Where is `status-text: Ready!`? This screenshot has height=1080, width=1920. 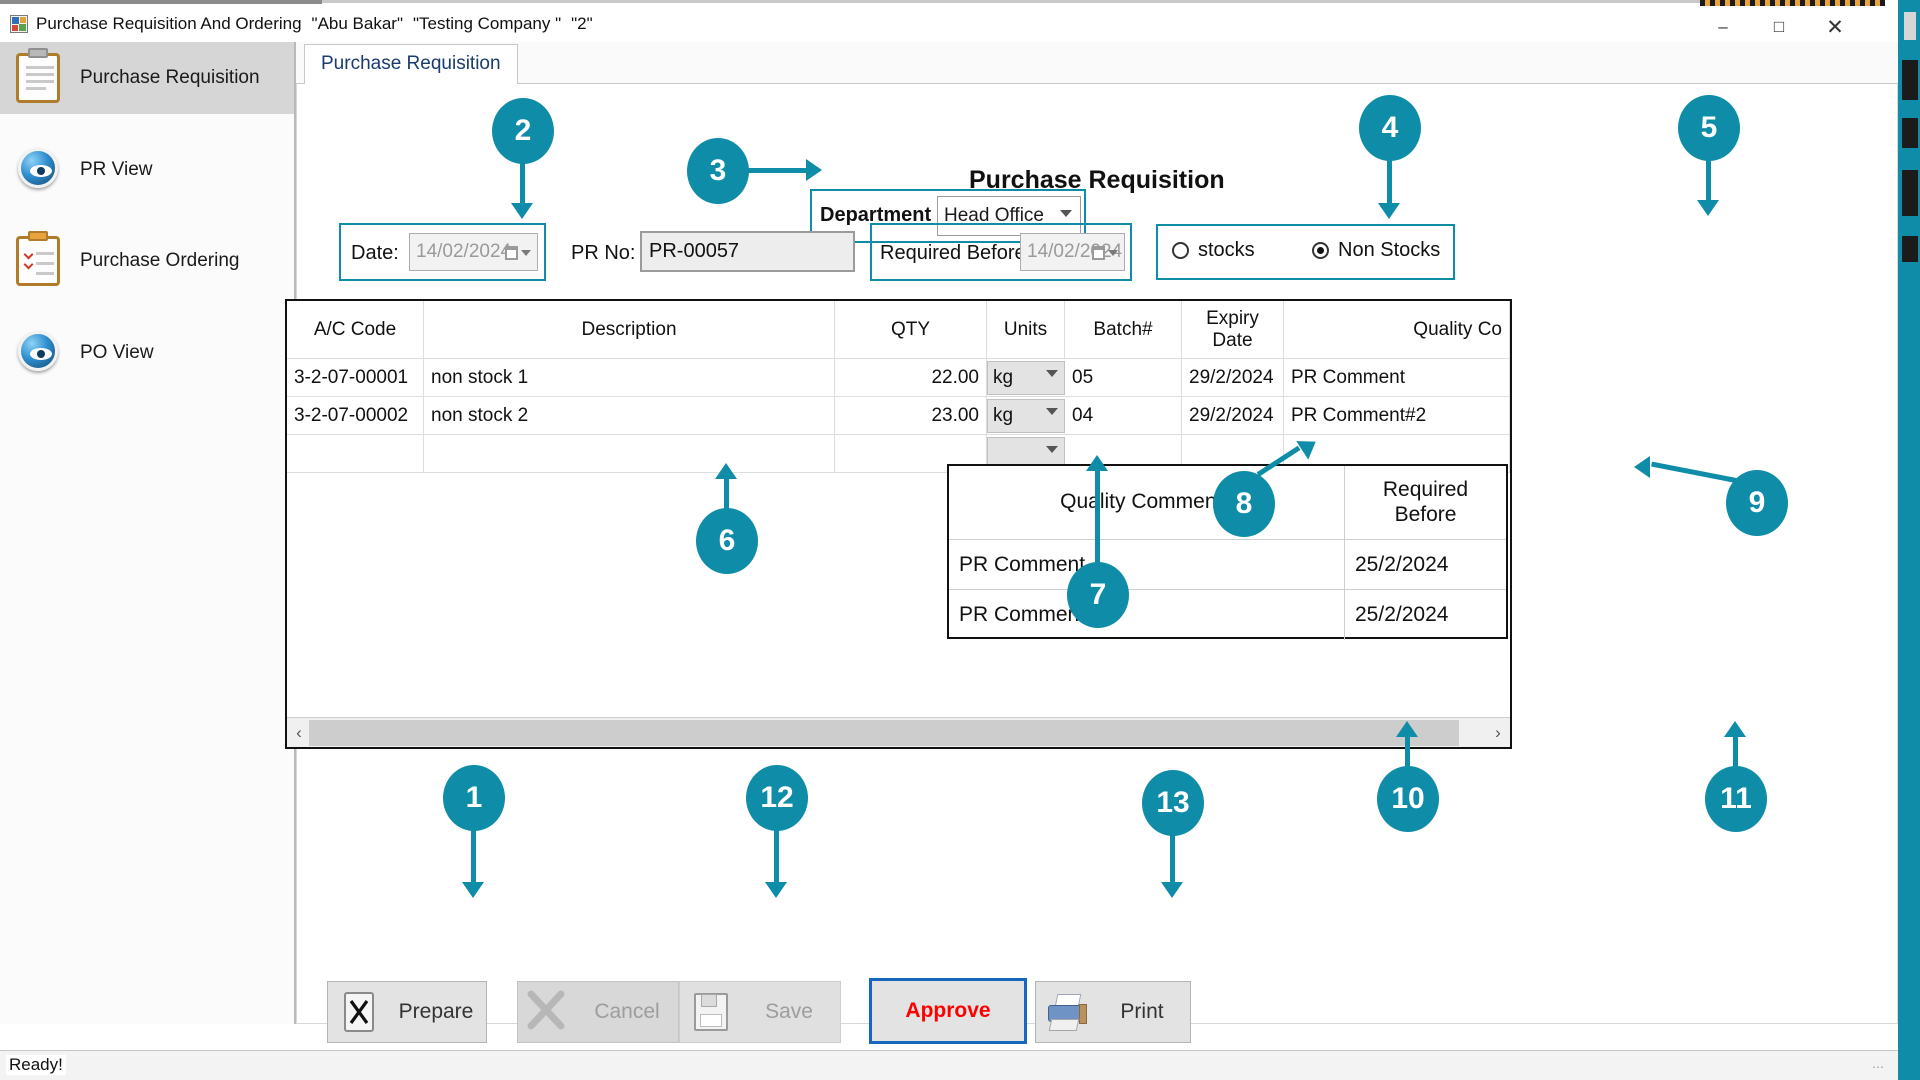 status-text: Ready! is located at coordinates (36, 1065).